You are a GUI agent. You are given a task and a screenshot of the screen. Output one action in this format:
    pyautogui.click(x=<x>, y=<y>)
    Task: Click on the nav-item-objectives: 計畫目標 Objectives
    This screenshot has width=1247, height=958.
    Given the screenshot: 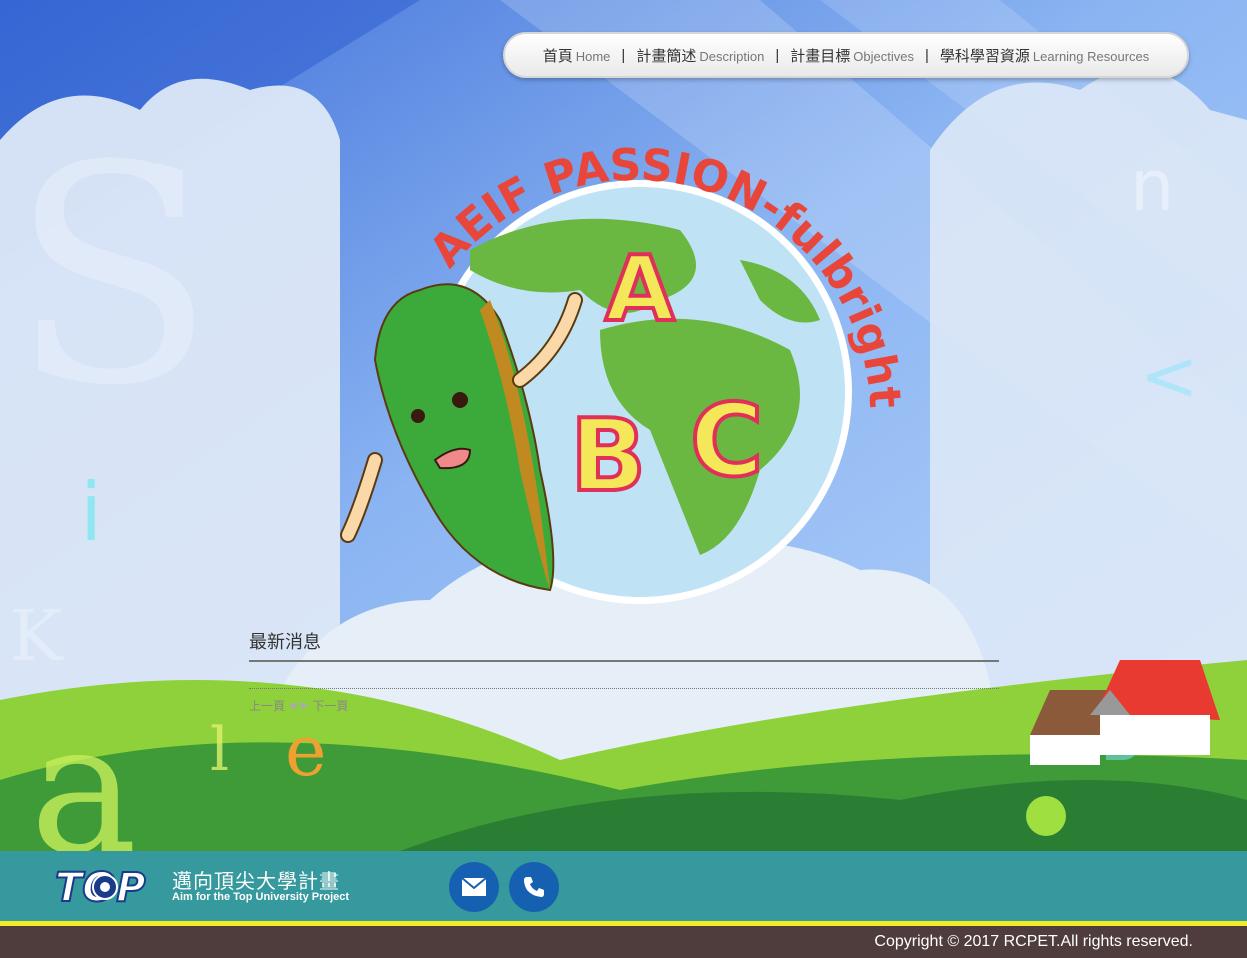 What is the action you would take?
    pyautogui.click(x=852, y=55)
    